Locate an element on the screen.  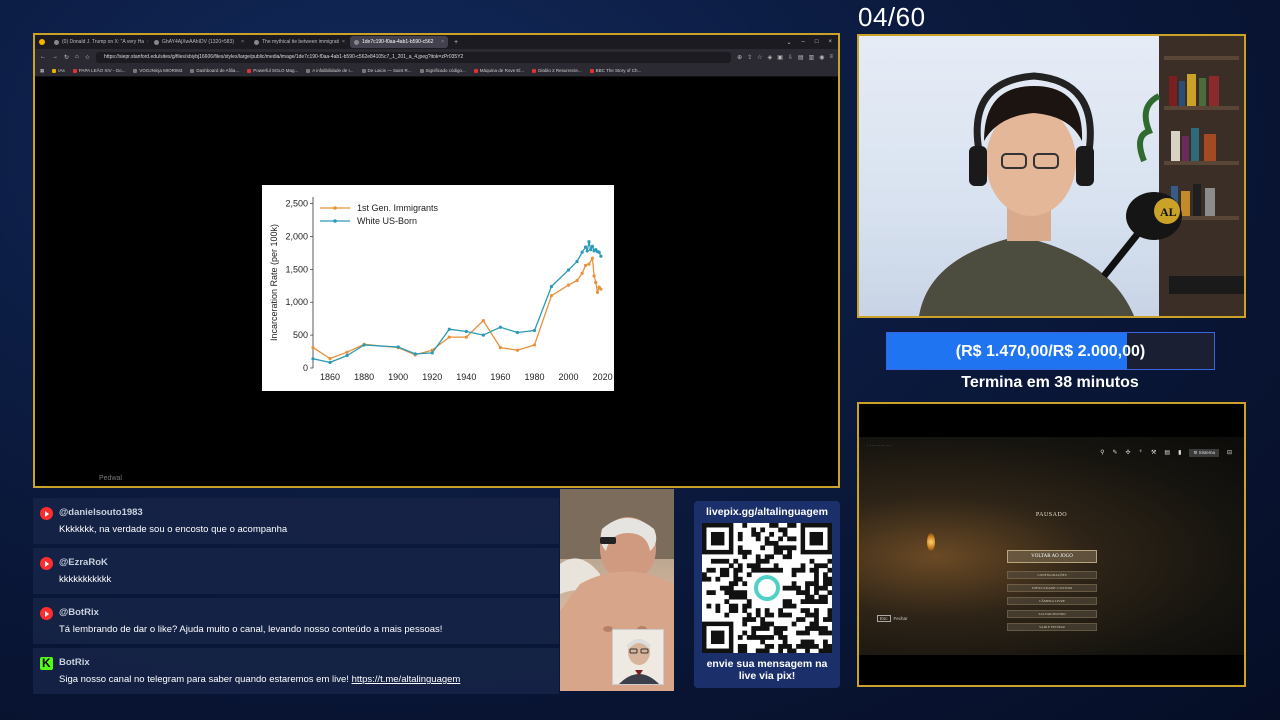
legend-label: White US-Born is located at coordinates (387, 221).